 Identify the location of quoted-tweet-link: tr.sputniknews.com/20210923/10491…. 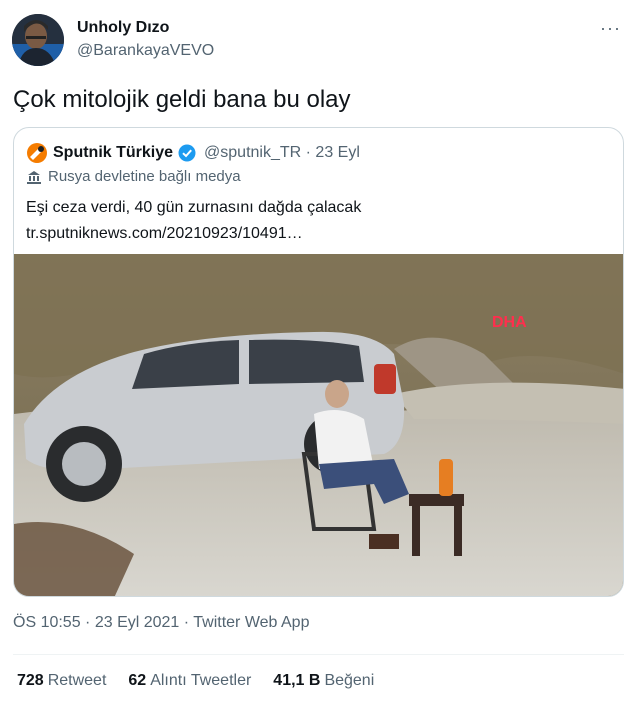
(316, 234).